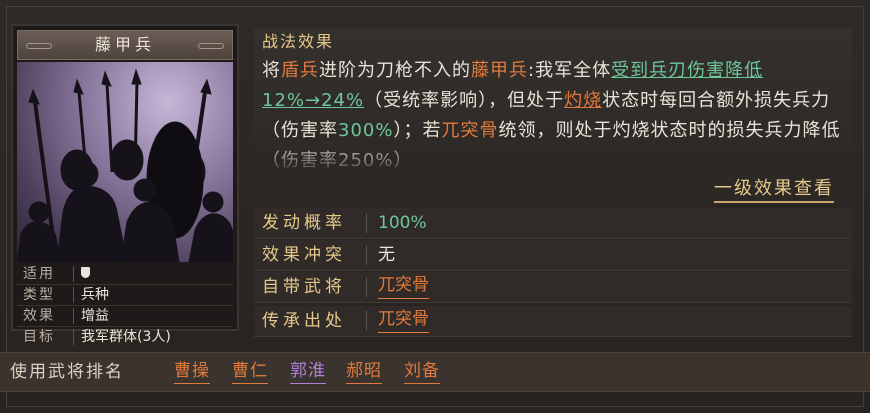  I want to click on description-segment: 300%, so click(366, 130).